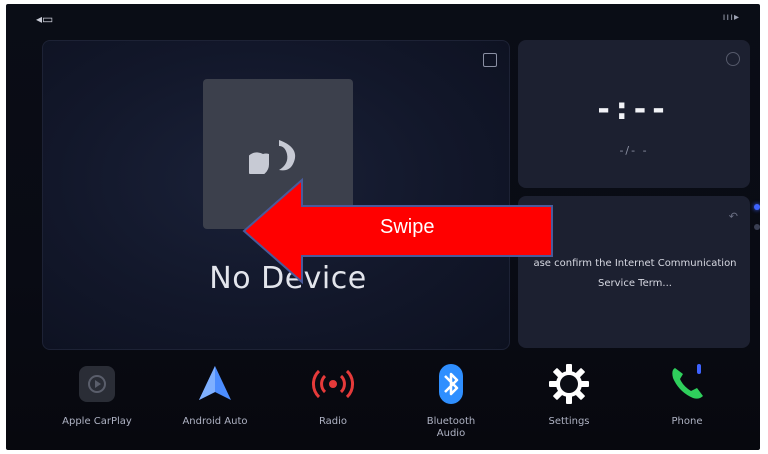  I want to click on dock-apple-carplay: Apple CarPlay, so click(97, 392).